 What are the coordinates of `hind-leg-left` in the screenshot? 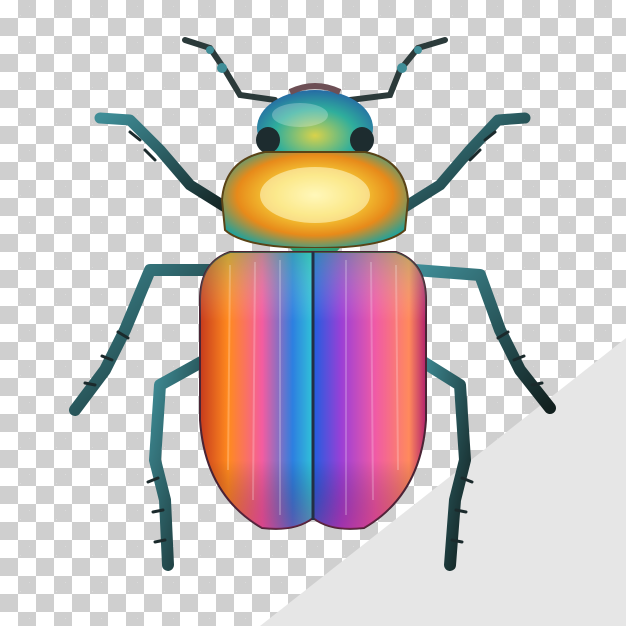 It's located at (180, 462).